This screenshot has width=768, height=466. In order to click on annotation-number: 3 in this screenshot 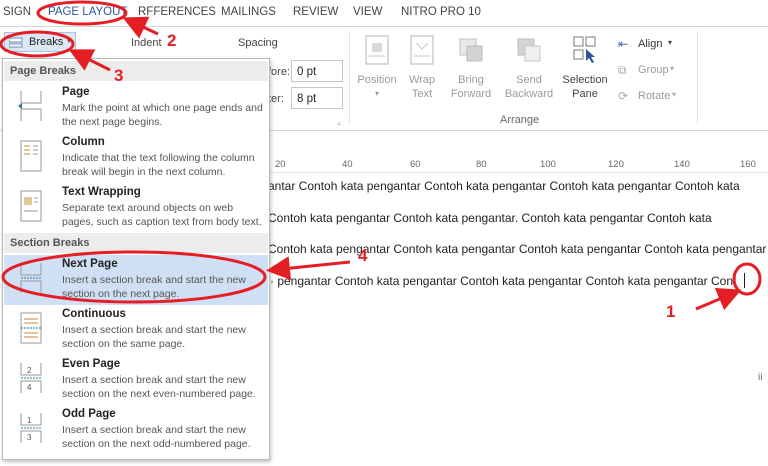, I will do `click(119, 75)`.